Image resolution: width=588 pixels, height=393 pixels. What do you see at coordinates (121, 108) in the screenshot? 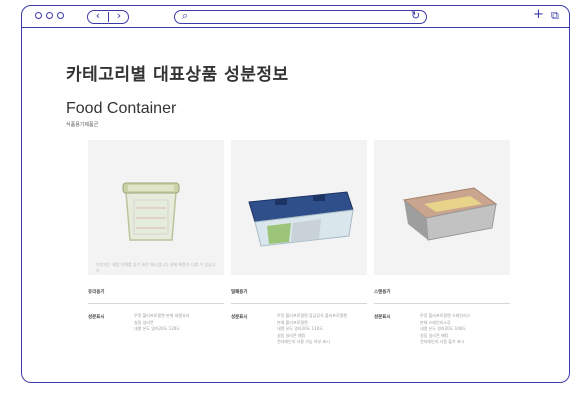
I see `section-title: Food Container` at bounding box center [121, 108].